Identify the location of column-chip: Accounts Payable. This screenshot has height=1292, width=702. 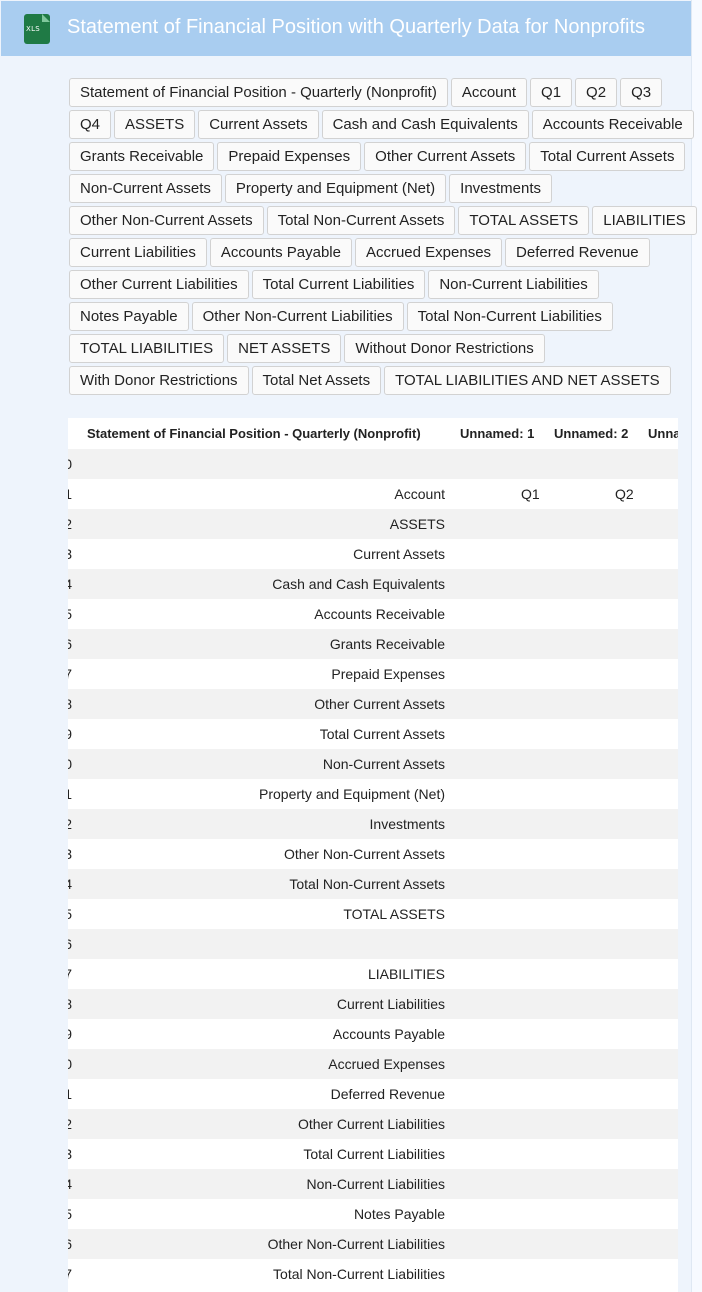
(280, 252).